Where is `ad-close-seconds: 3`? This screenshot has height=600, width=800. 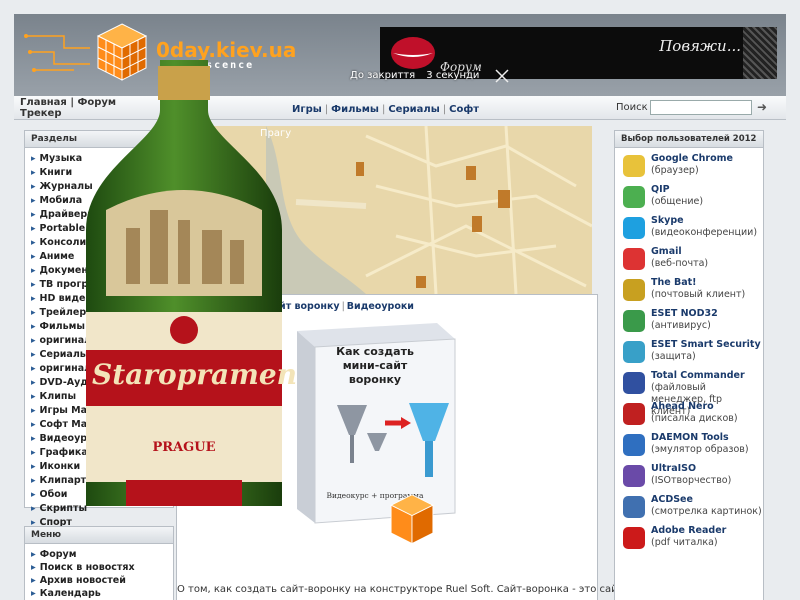
ad-close-seconds: 3 is located at coordinates (429, 75).